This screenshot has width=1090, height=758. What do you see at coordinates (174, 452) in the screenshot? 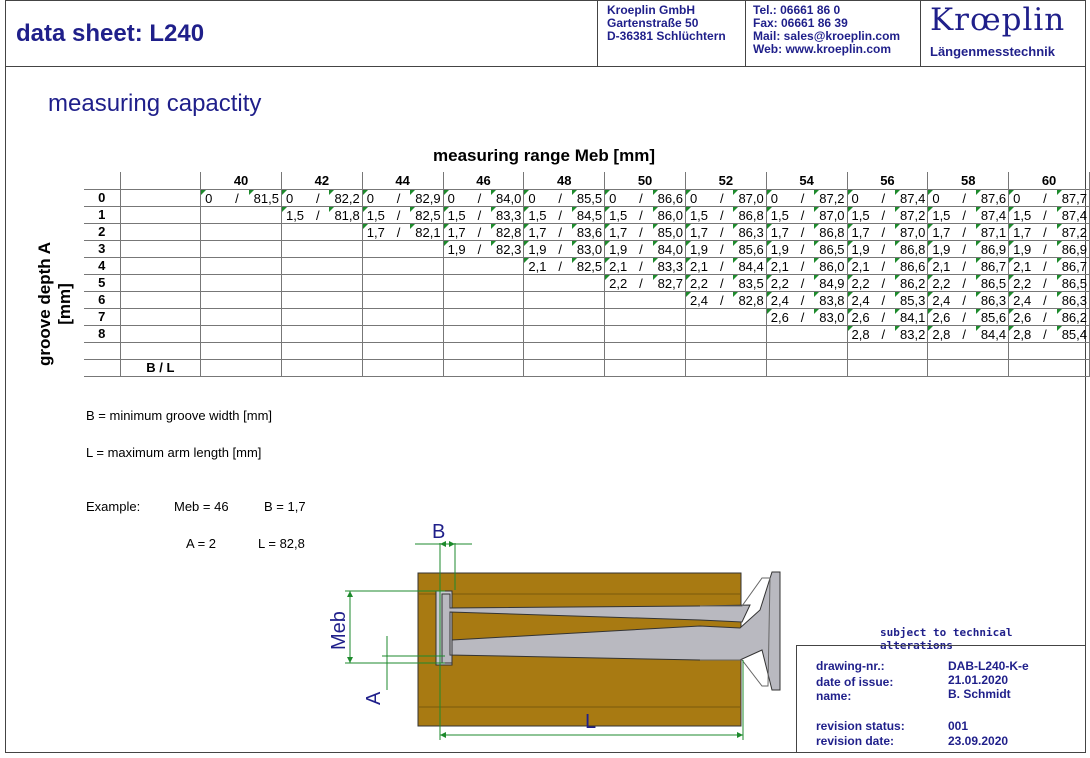
I see `l-definition: L = maximum arm length [mm]` at bounding box center [174, 452].